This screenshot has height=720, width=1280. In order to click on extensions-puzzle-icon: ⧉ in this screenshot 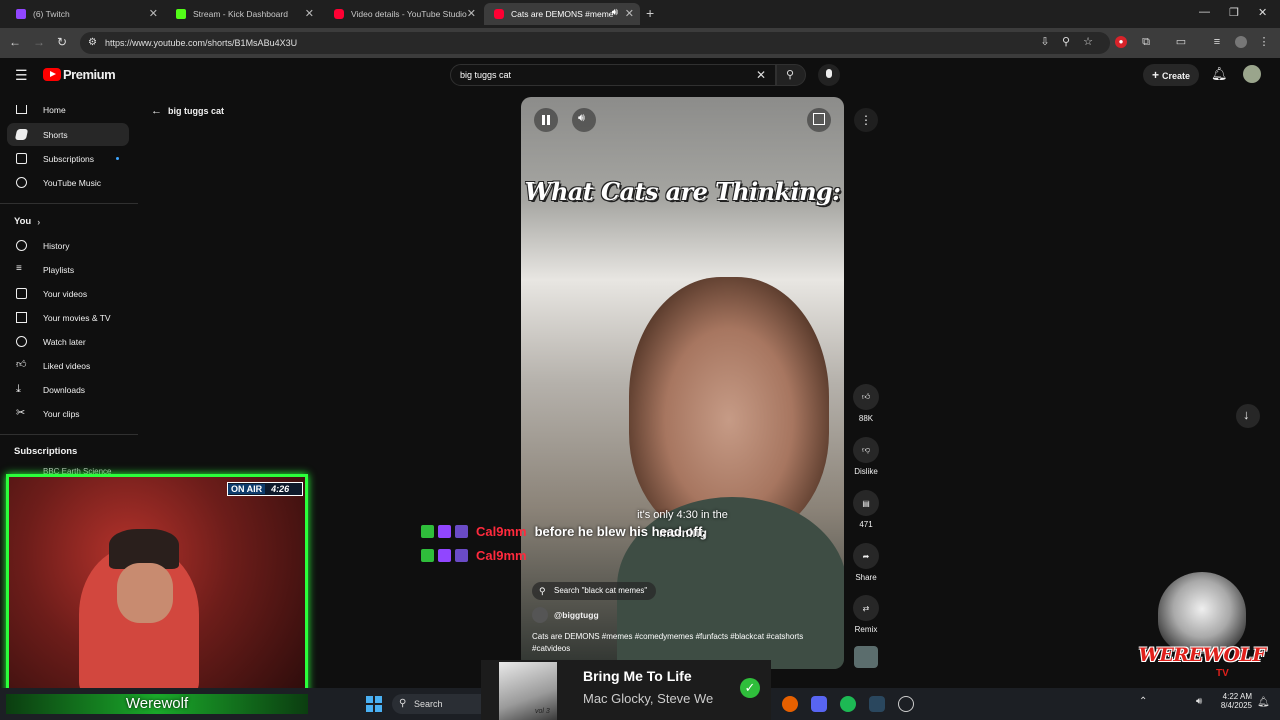, I will do `click(1146, 42)`.